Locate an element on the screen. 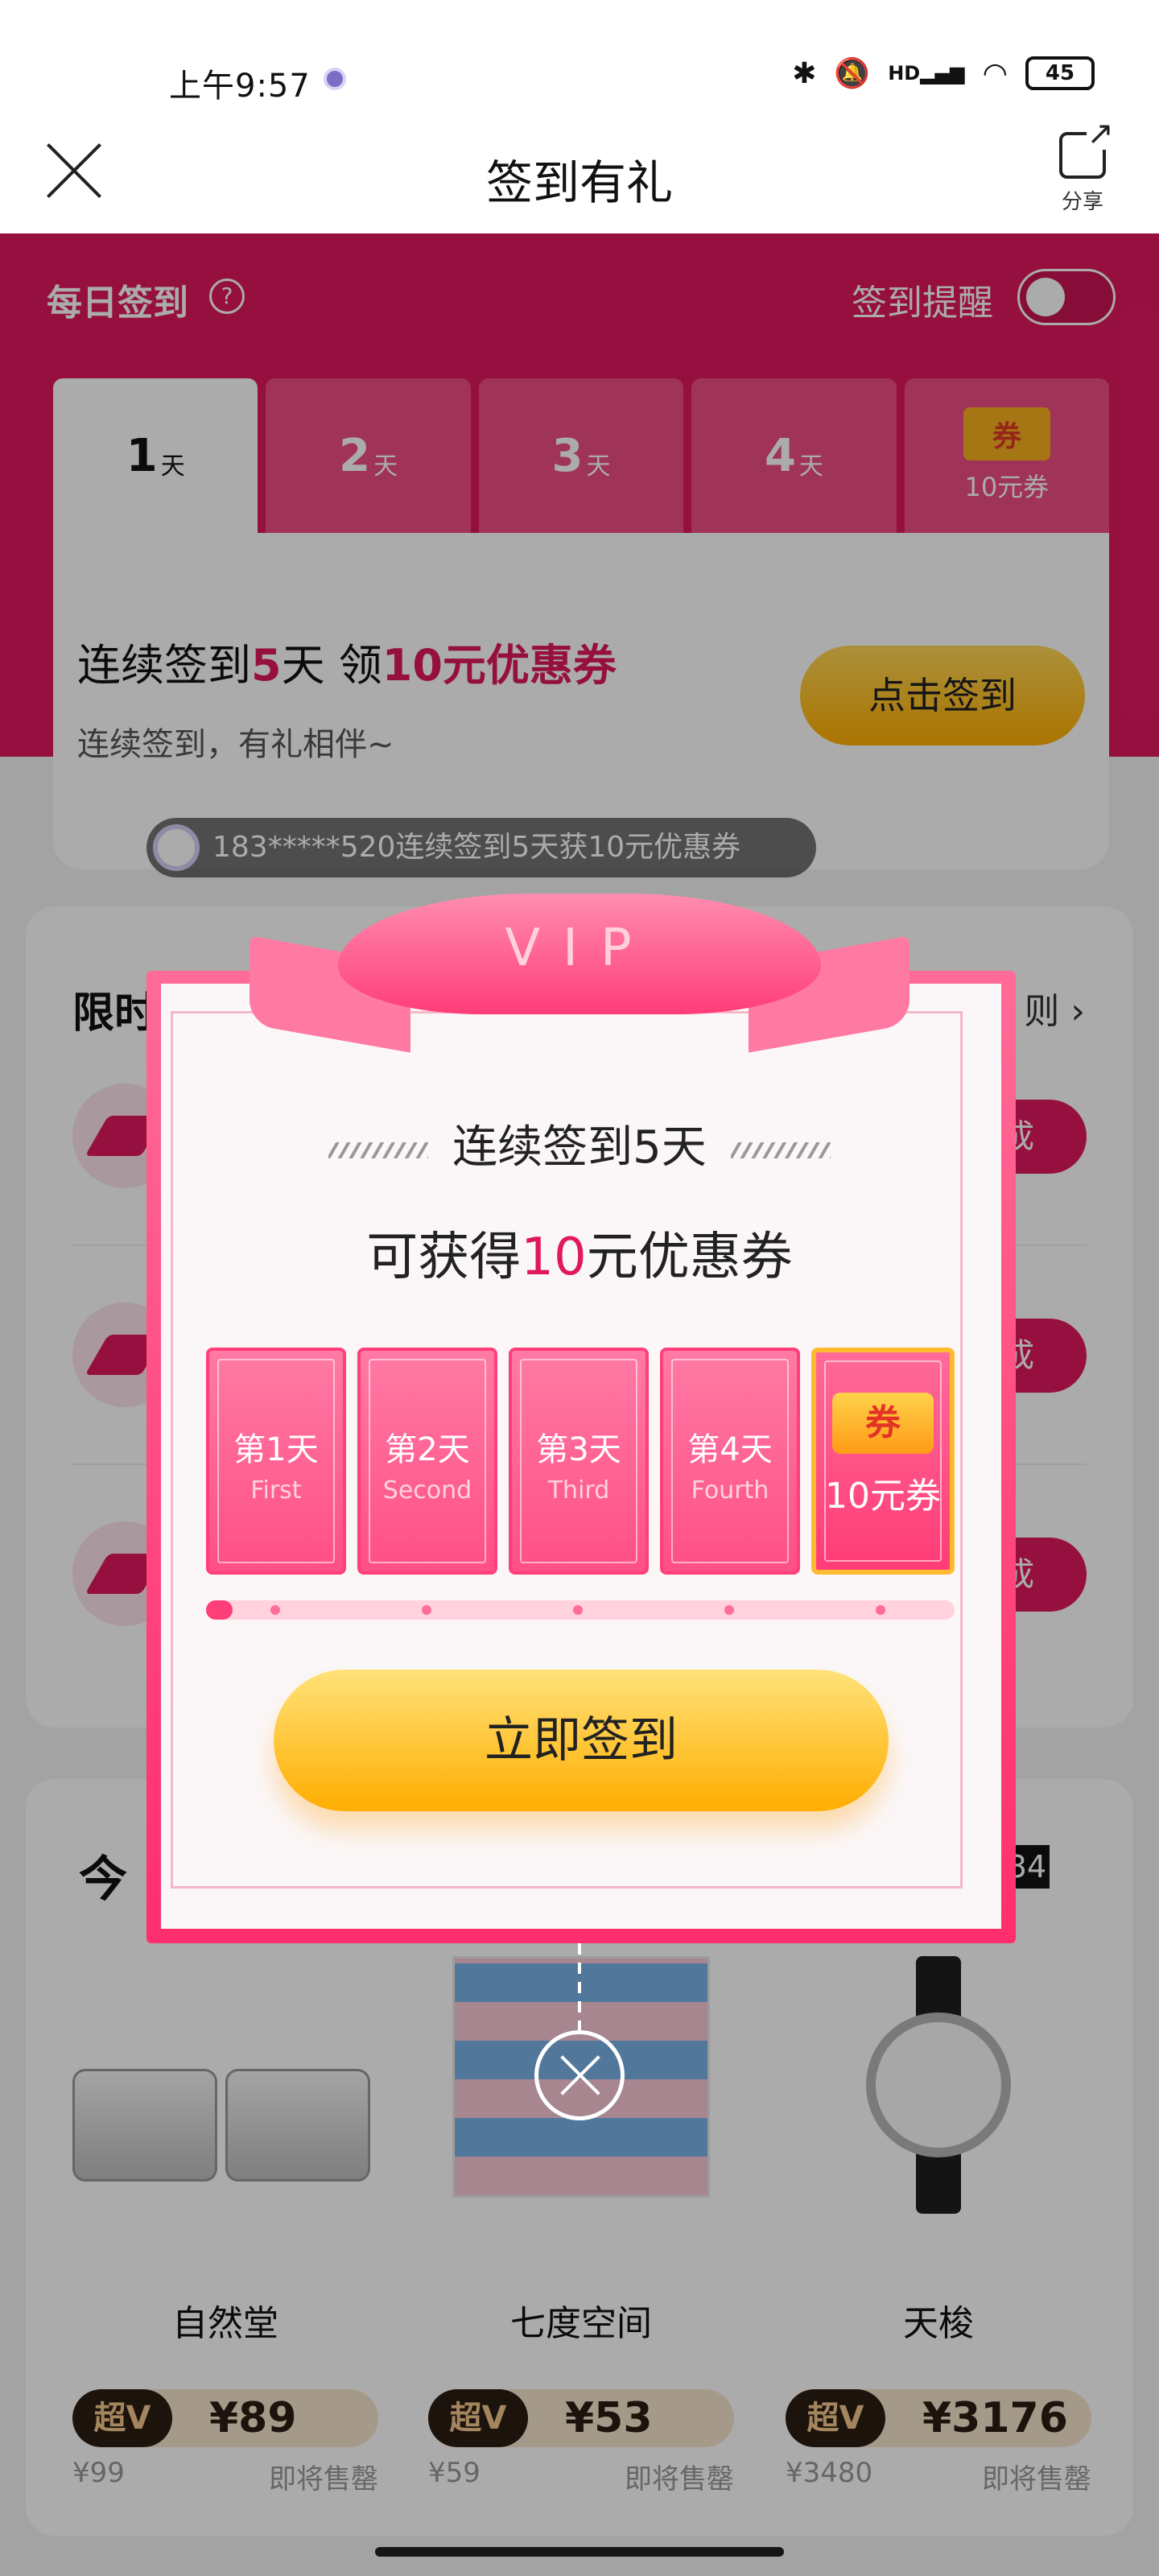  signal-icon: HD▂▄▆ is located at coordinates (926, 73).